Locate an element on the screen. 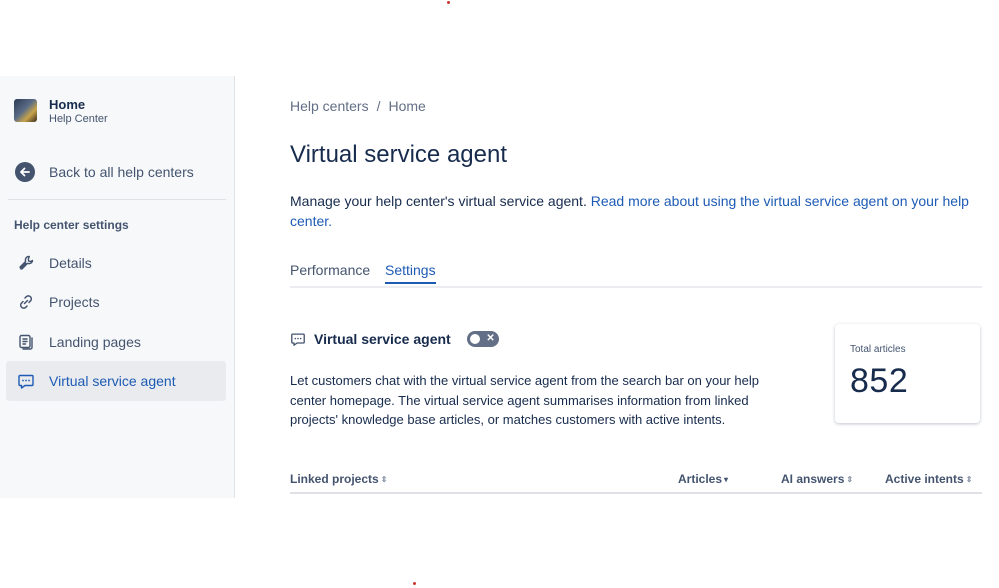 This screenshot has height=588, width=999. sidebar-item-landing-pages: Landing pages is located at coordinates (116, 342).